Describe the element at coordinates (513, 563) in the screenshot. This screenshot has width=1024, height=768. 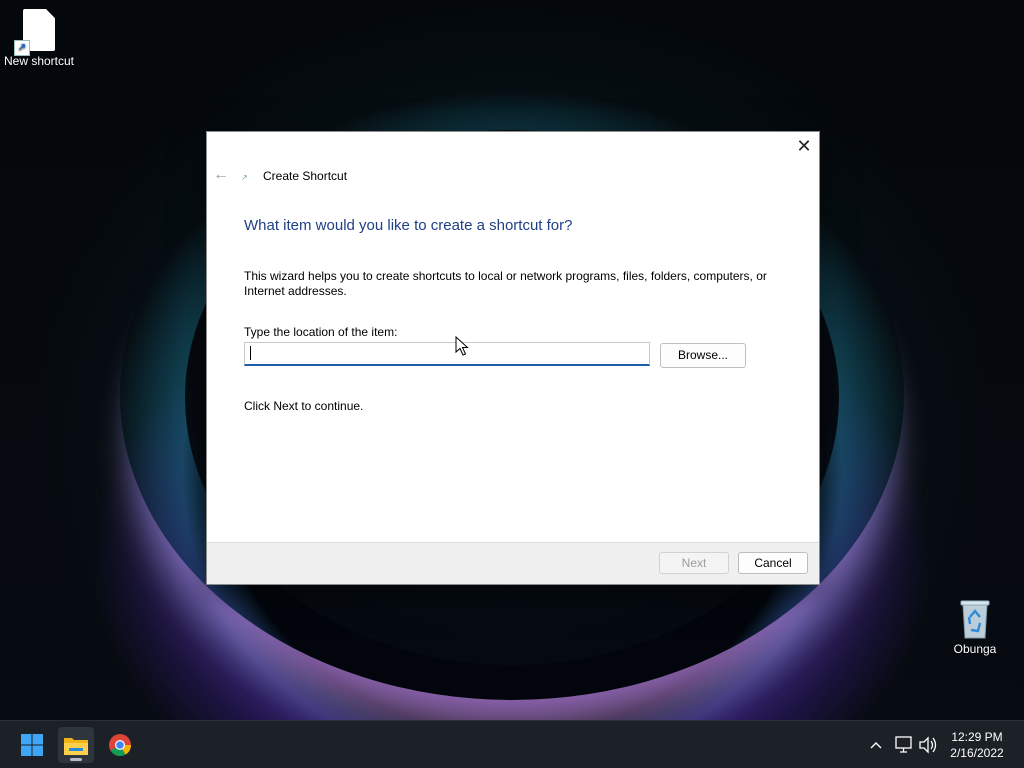
I see `dialog-footer: Next Cancel` at that location.